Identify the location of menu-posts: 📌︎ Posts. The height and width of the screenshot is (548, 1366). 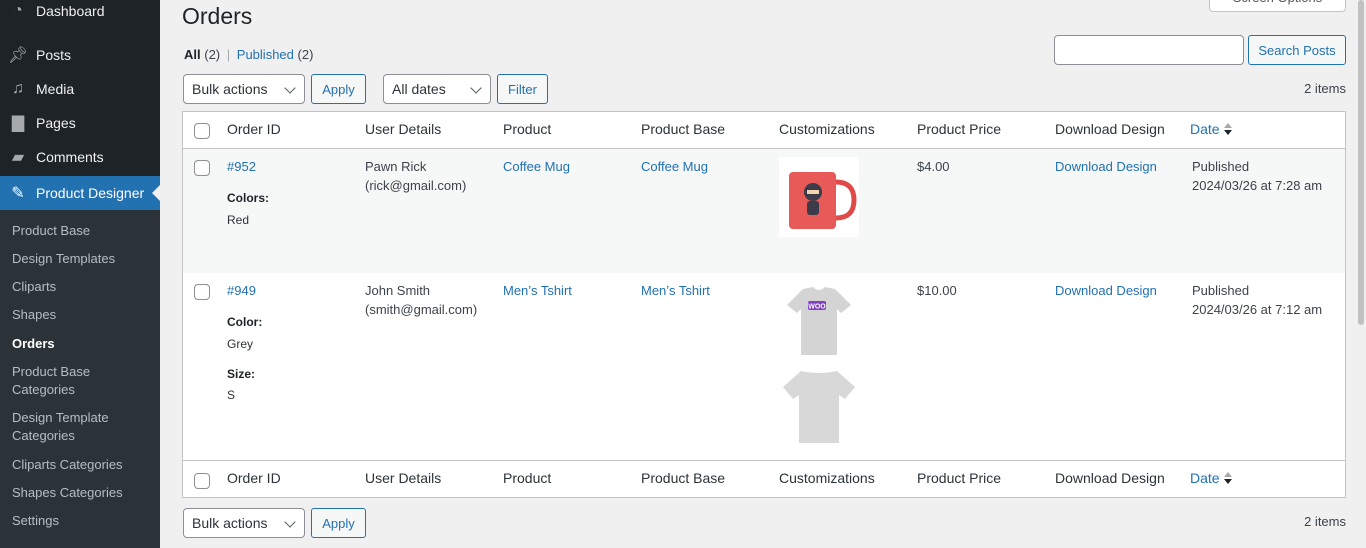
(80, 55).